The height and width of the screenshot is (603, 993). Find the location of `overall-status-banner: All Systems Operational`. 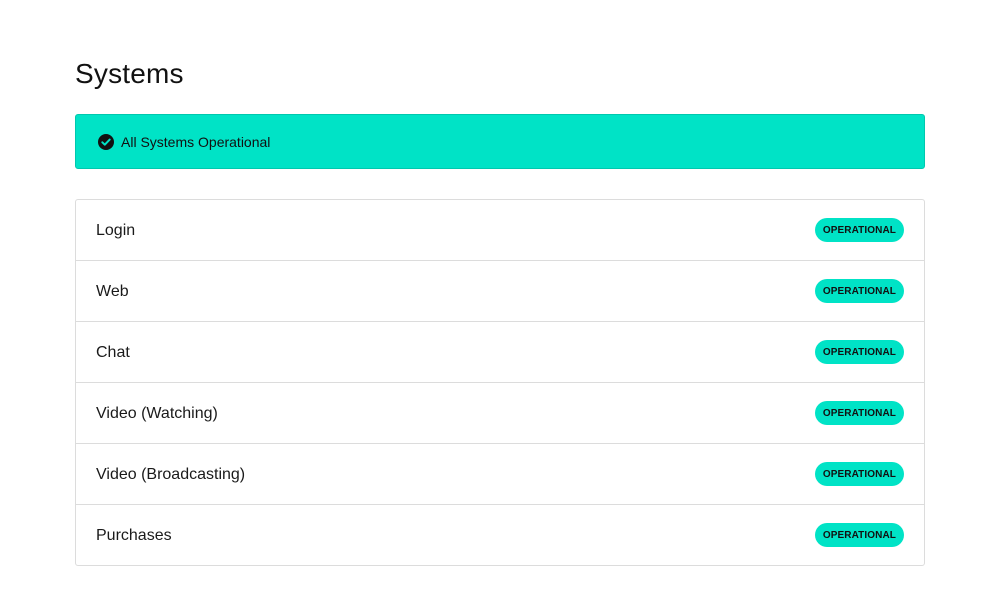

overall-status-banner: All Systems Operational is located at coordinates (500, 141).